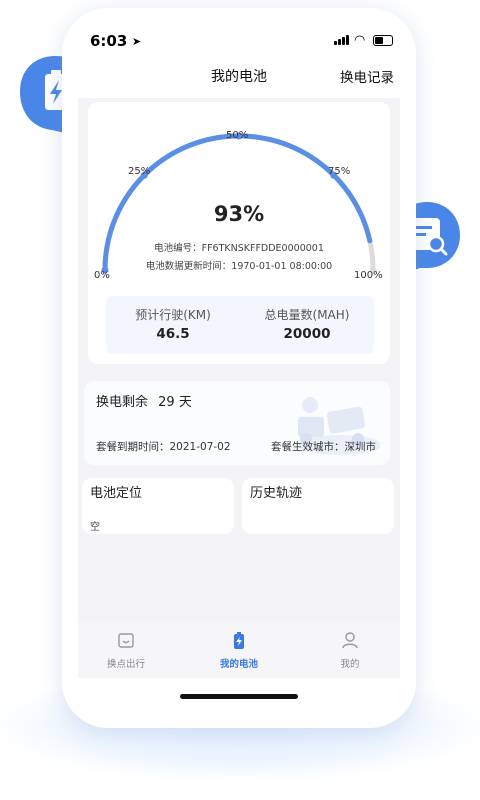 Image resolution: width=480 pixels, height=800 pixels. I want to click on tab-bar: 换点出行 我的电池 我的, so click(239, 650).